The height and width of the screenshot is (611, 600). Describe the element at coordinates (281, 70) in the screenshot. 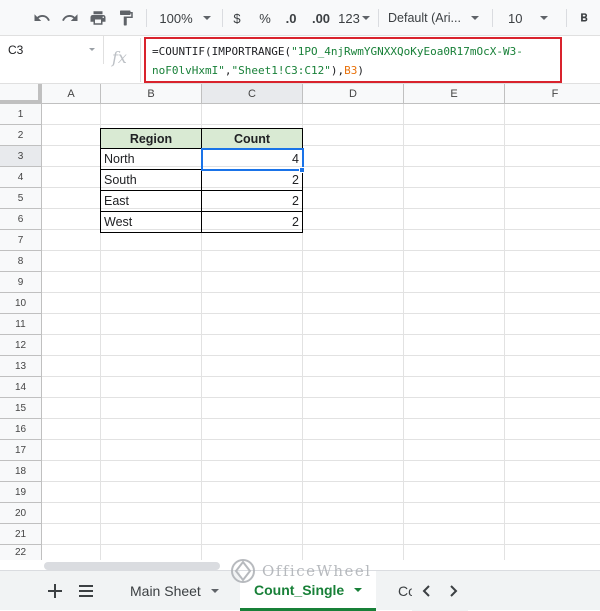

I see `formula-range: "Sheet1!C3:C12"` at that location.